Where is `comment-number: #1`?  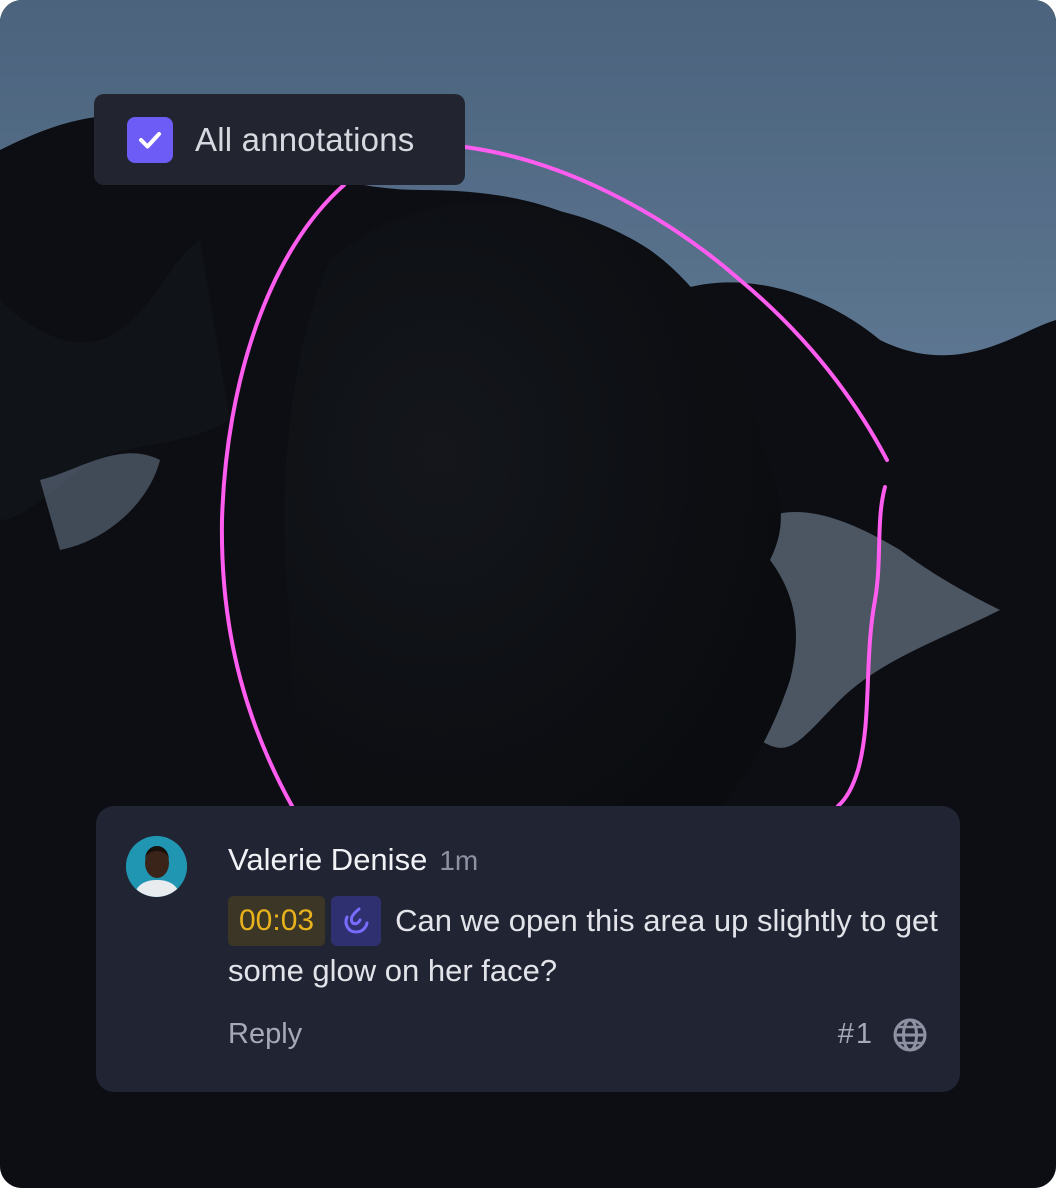
comment-number: #1 is located at coordinates (855, 1034).